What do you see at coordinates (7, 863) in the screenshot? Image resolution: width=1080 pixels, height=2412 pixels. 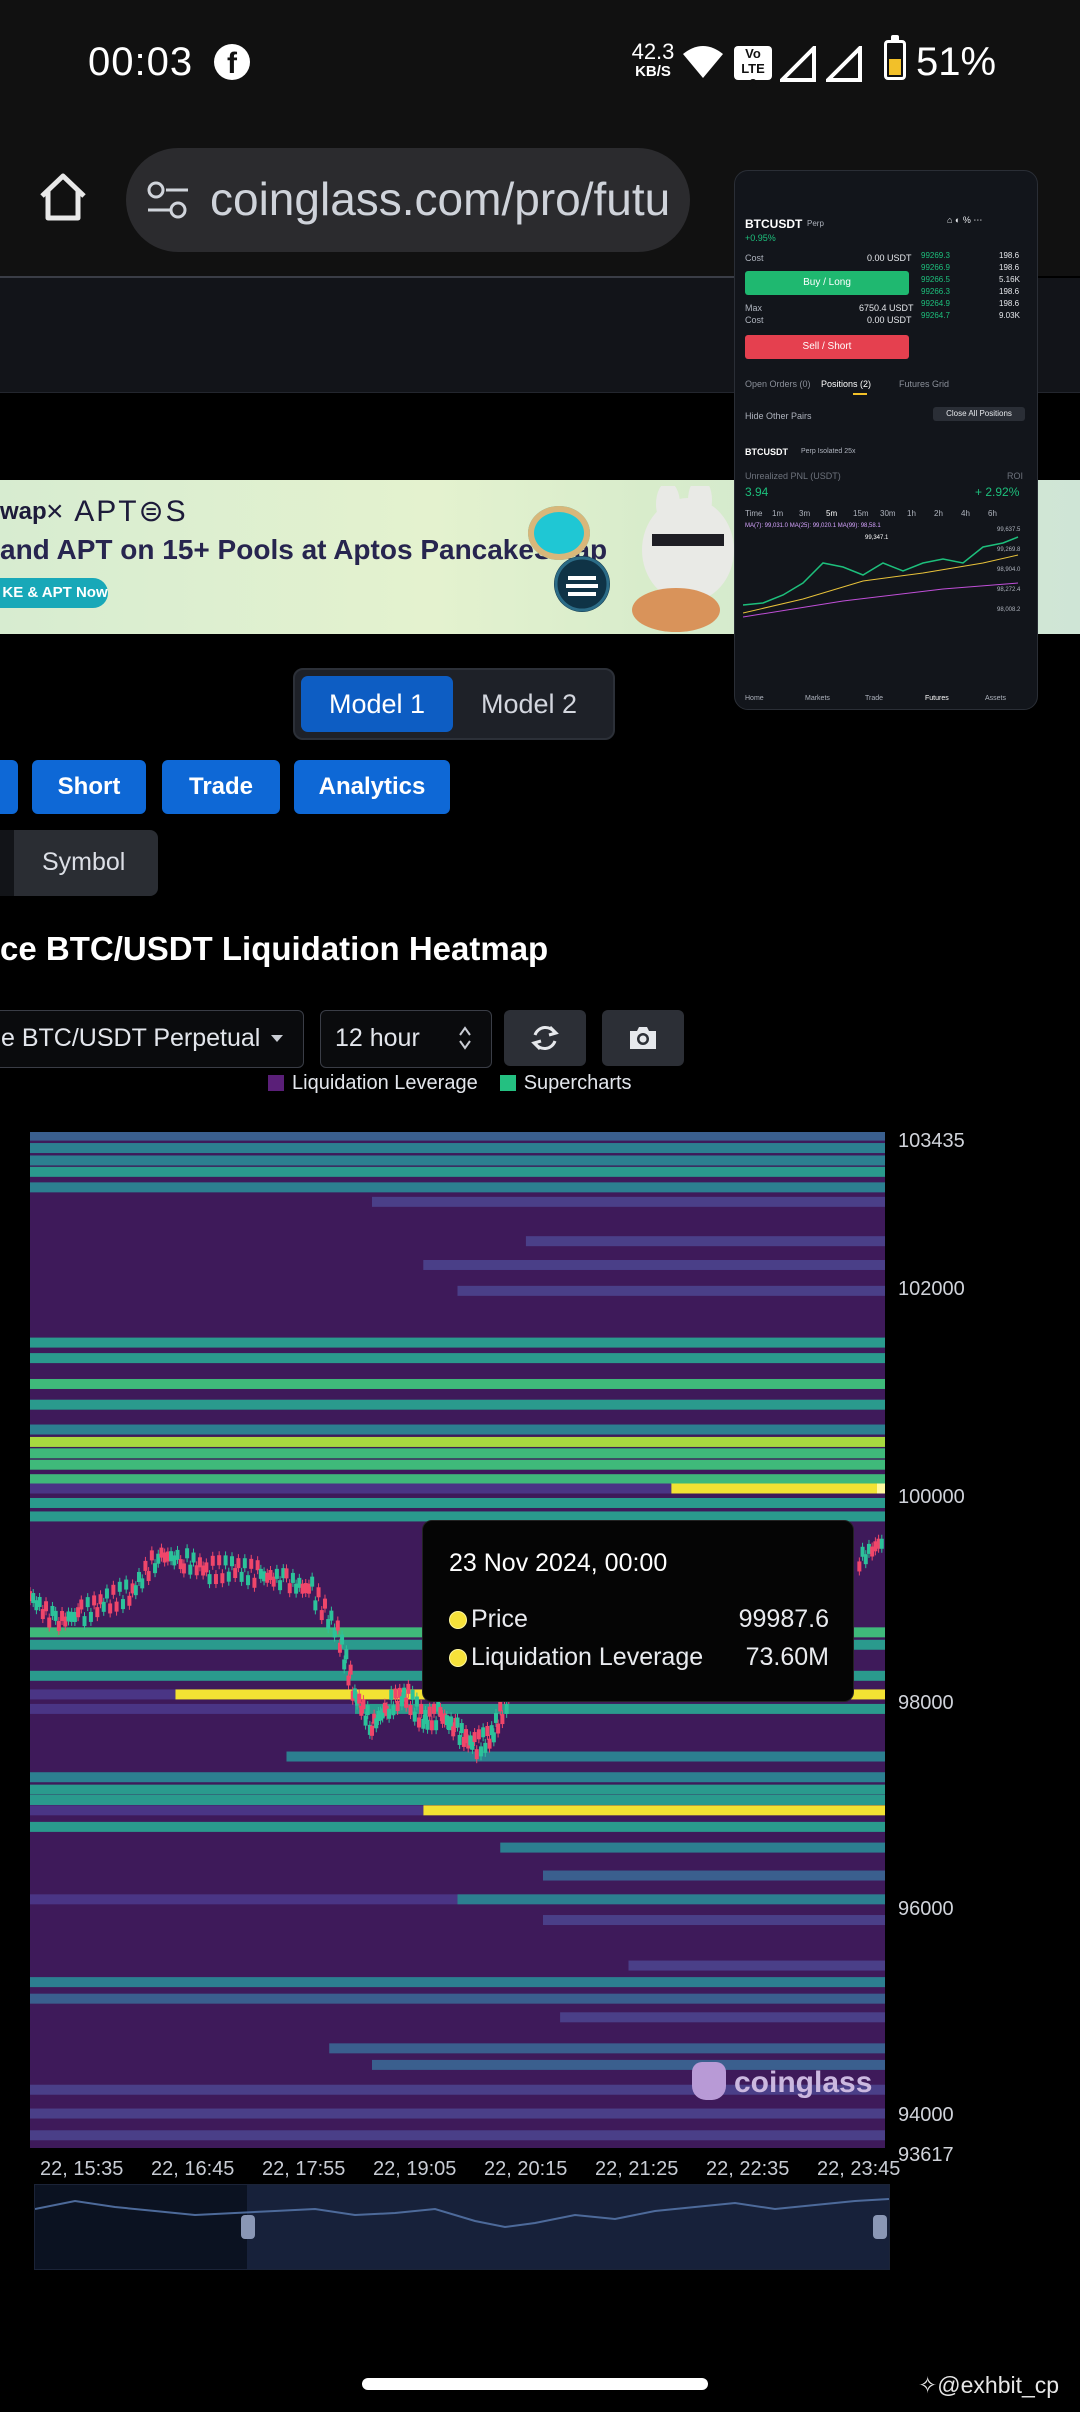 I see `toggle-option-pair` at bounding box center [7, 863].